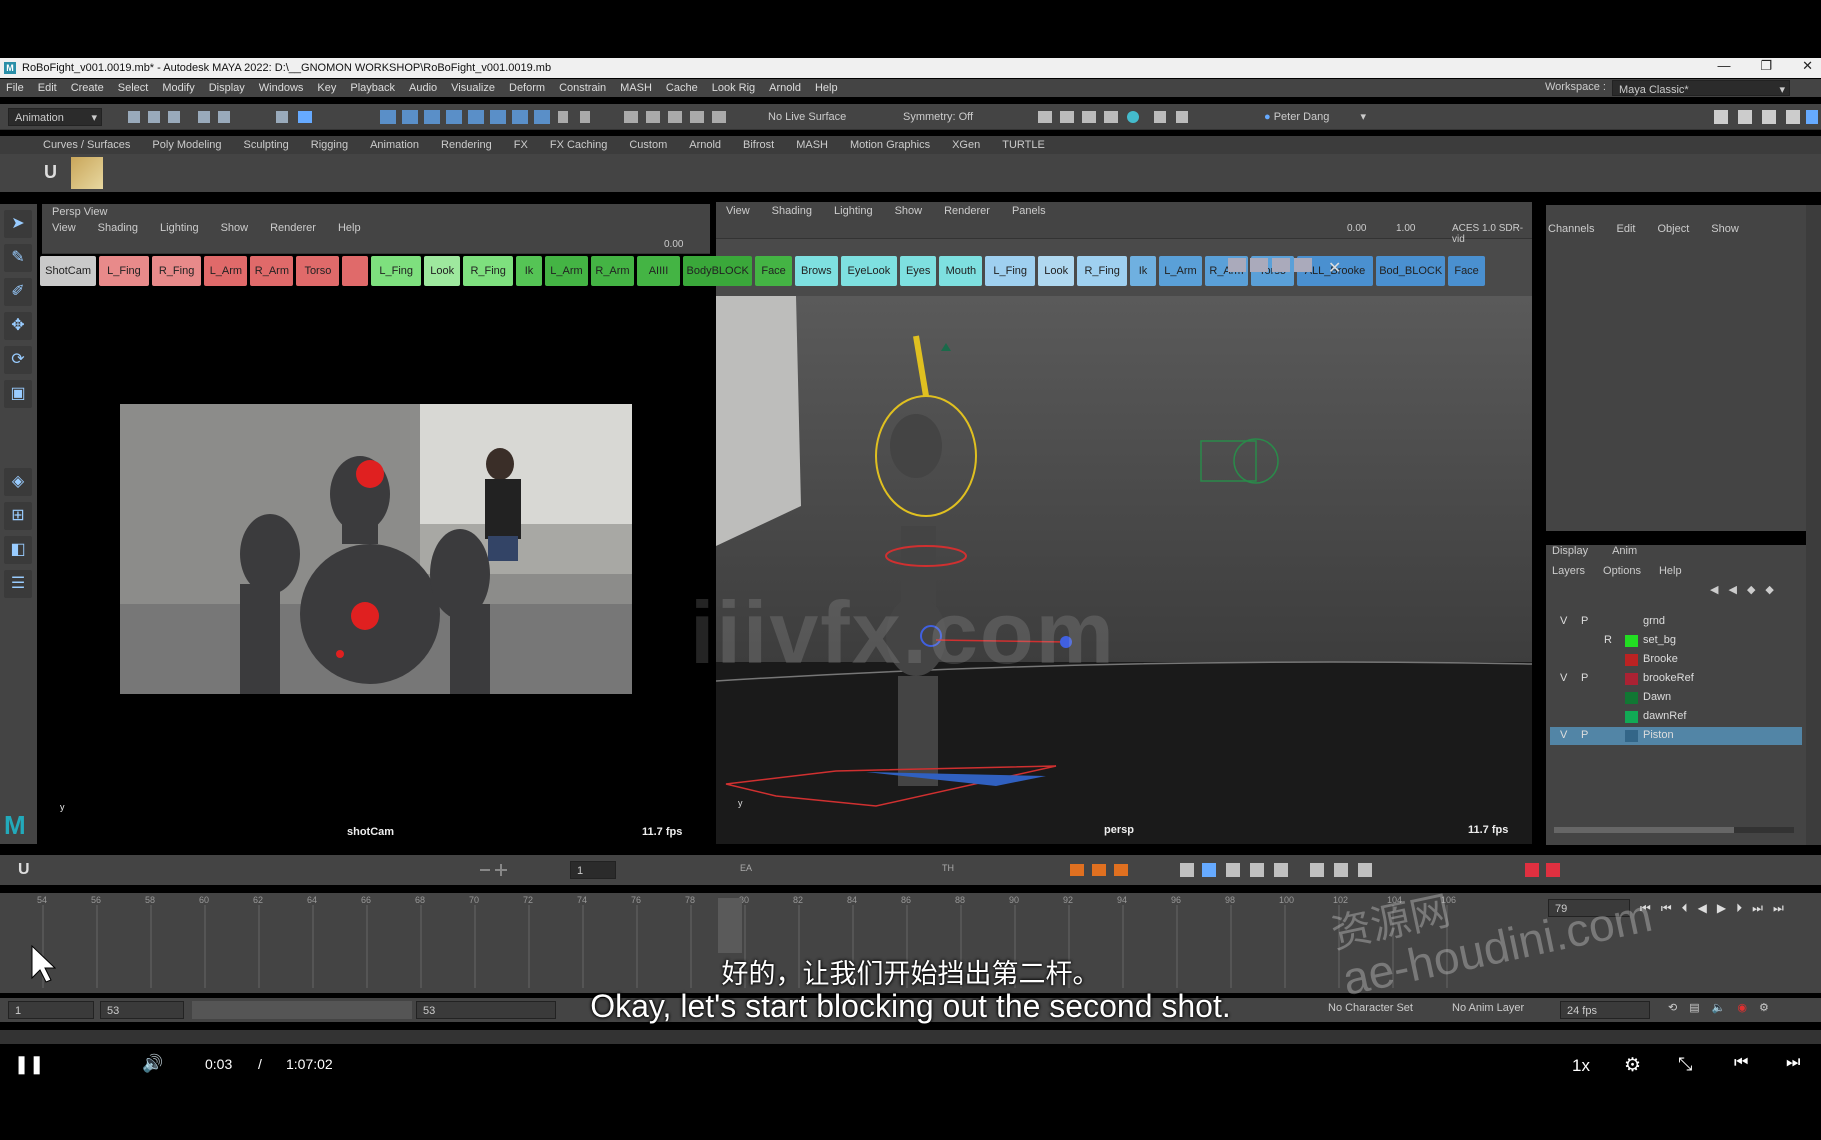 This screenshot has height=1140, width=1821. What do you see at coordinates (1701, 88) in the screenshot?
I see `workspace-dropdown: Maya Classic* ▾` at bounding box center [1701, 88].